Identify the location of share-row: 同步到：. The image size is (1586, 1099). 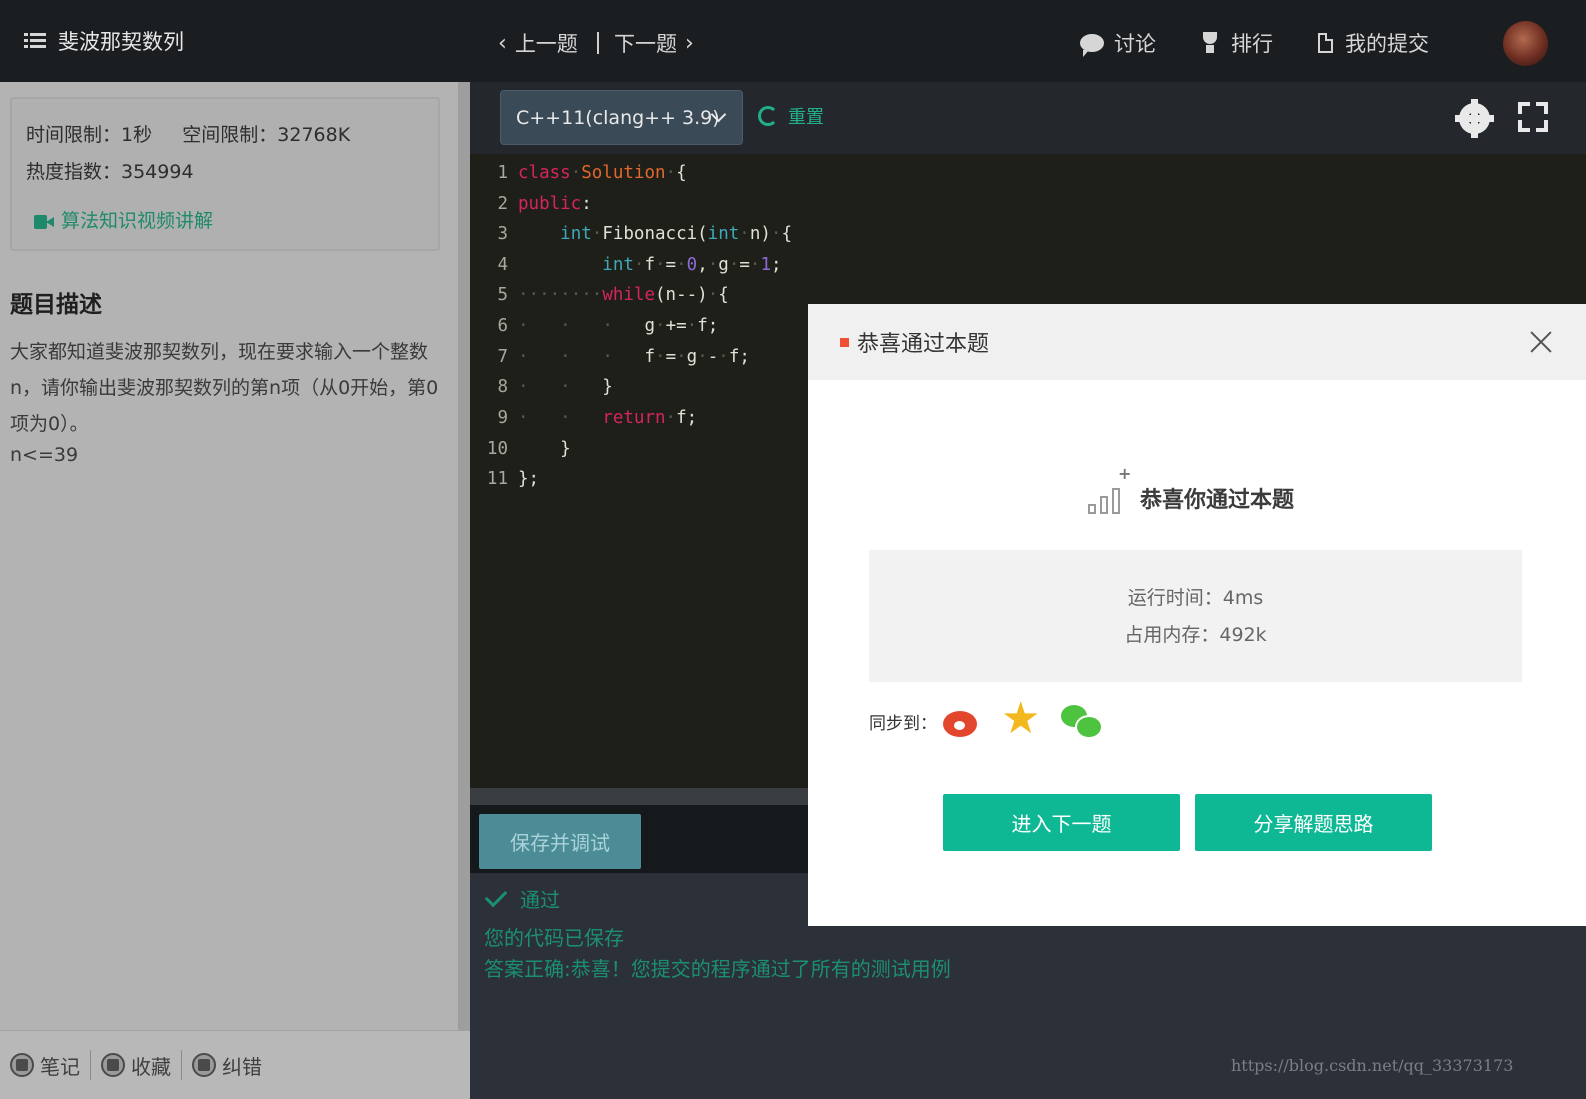
(986, 718).